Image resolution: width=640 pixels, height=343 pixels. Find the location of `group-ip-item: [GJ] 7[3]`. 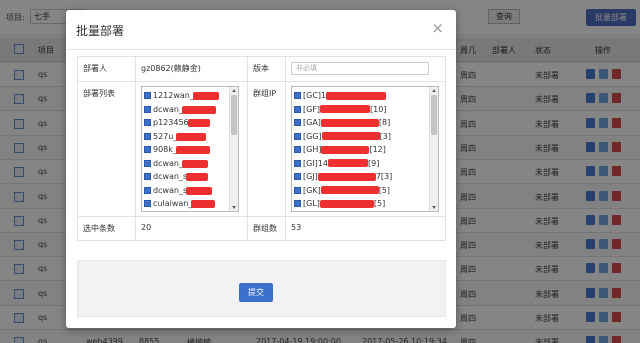

group-ip-item: [GJ] 7[3] is located at coordinates (361, 177).